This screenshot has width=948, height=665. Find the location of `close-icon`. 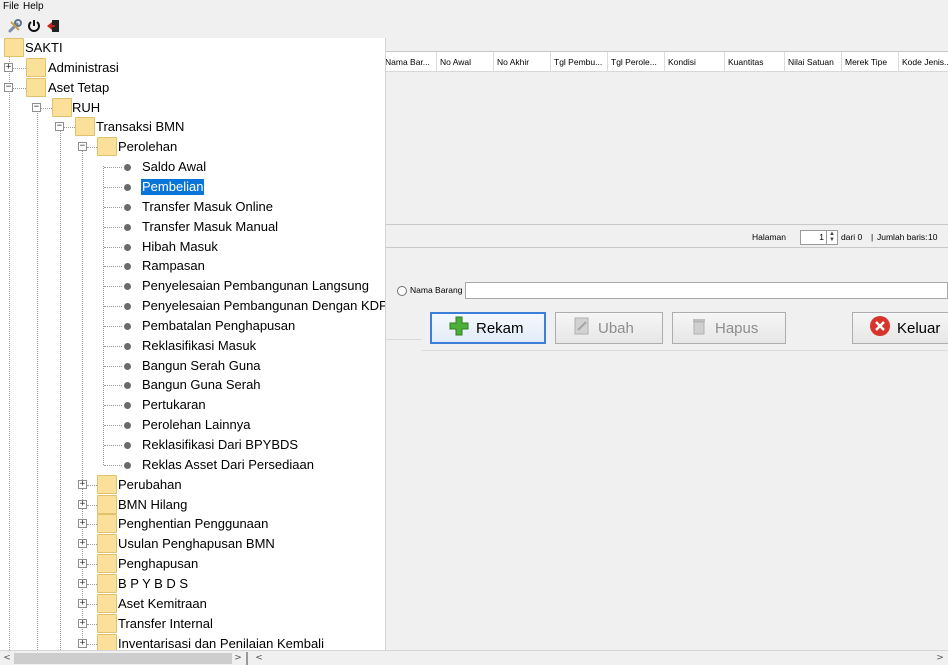

close-icon is located at coordinates (880, 328).